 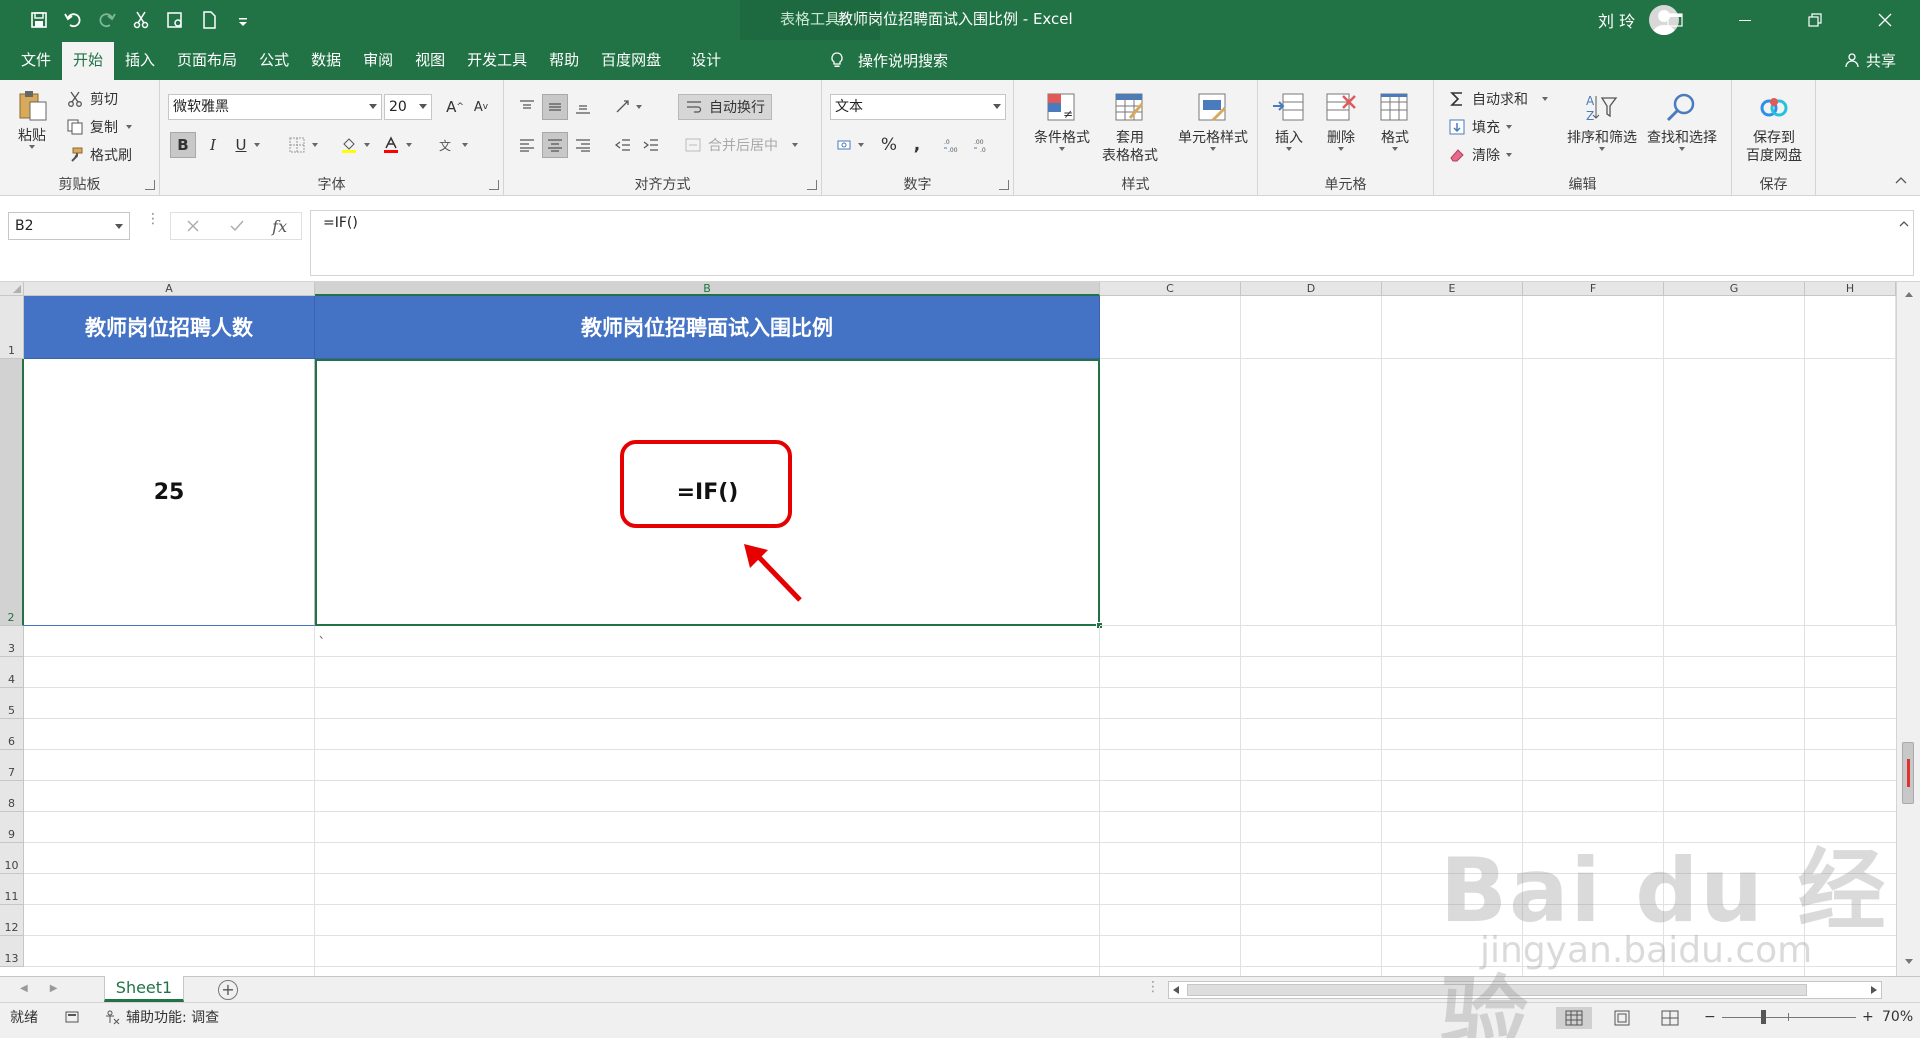 What do you see at coordinates (99, 155) in the screenshot?
I see `format-painter-button: 格式刷` at bounding box center [99, 155].